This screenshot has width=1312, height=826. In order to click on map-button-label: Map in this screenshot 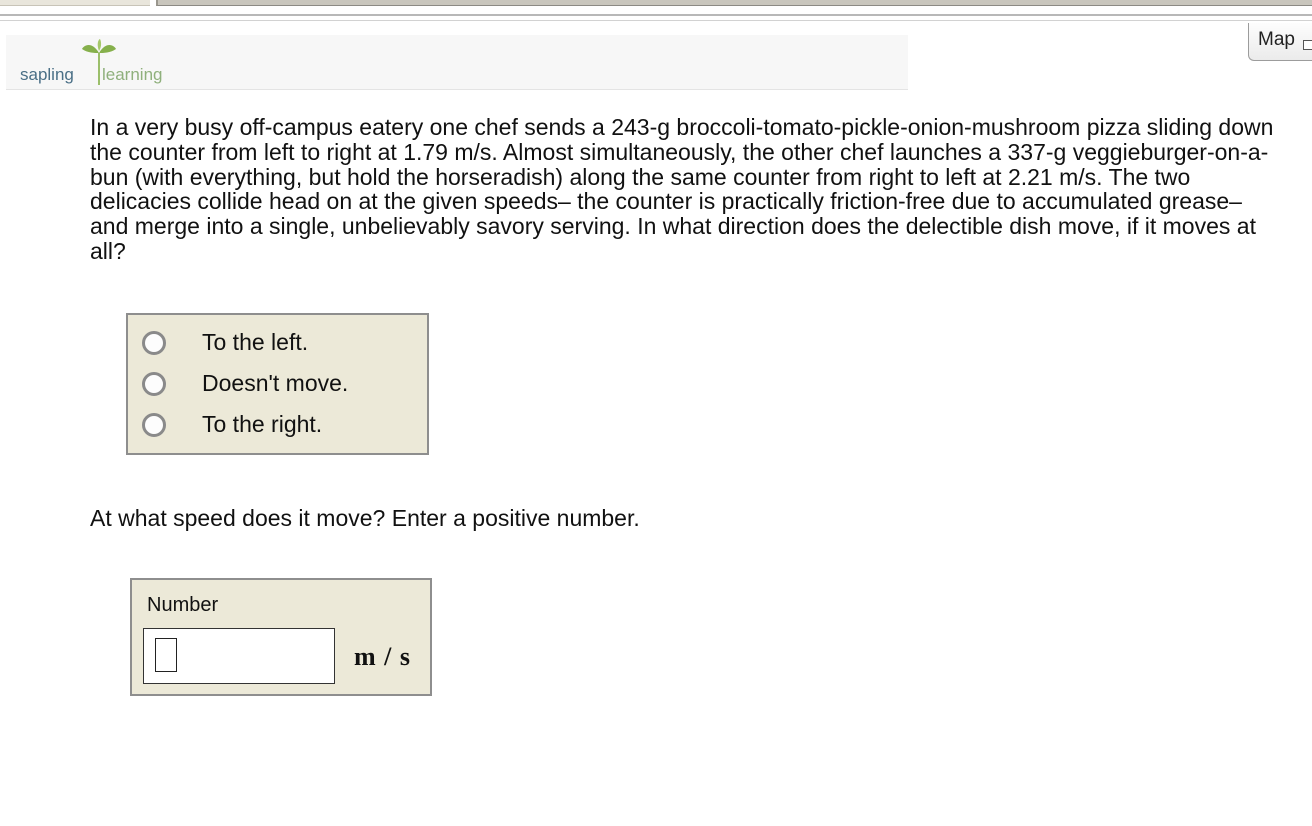, I will do `click(1276, 39)`.